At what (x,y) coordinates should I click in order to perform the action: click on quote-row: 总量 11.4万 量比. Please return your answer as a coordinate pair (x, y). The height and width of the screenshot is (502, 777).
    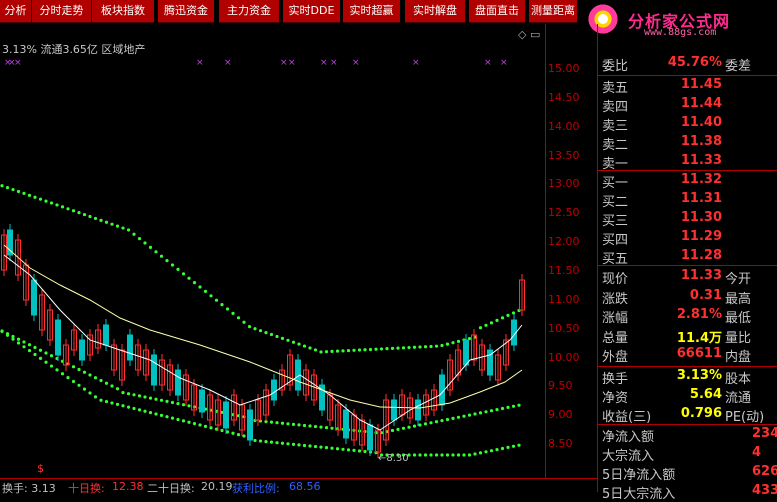
    Looking at the image, I should click on (687, 336).